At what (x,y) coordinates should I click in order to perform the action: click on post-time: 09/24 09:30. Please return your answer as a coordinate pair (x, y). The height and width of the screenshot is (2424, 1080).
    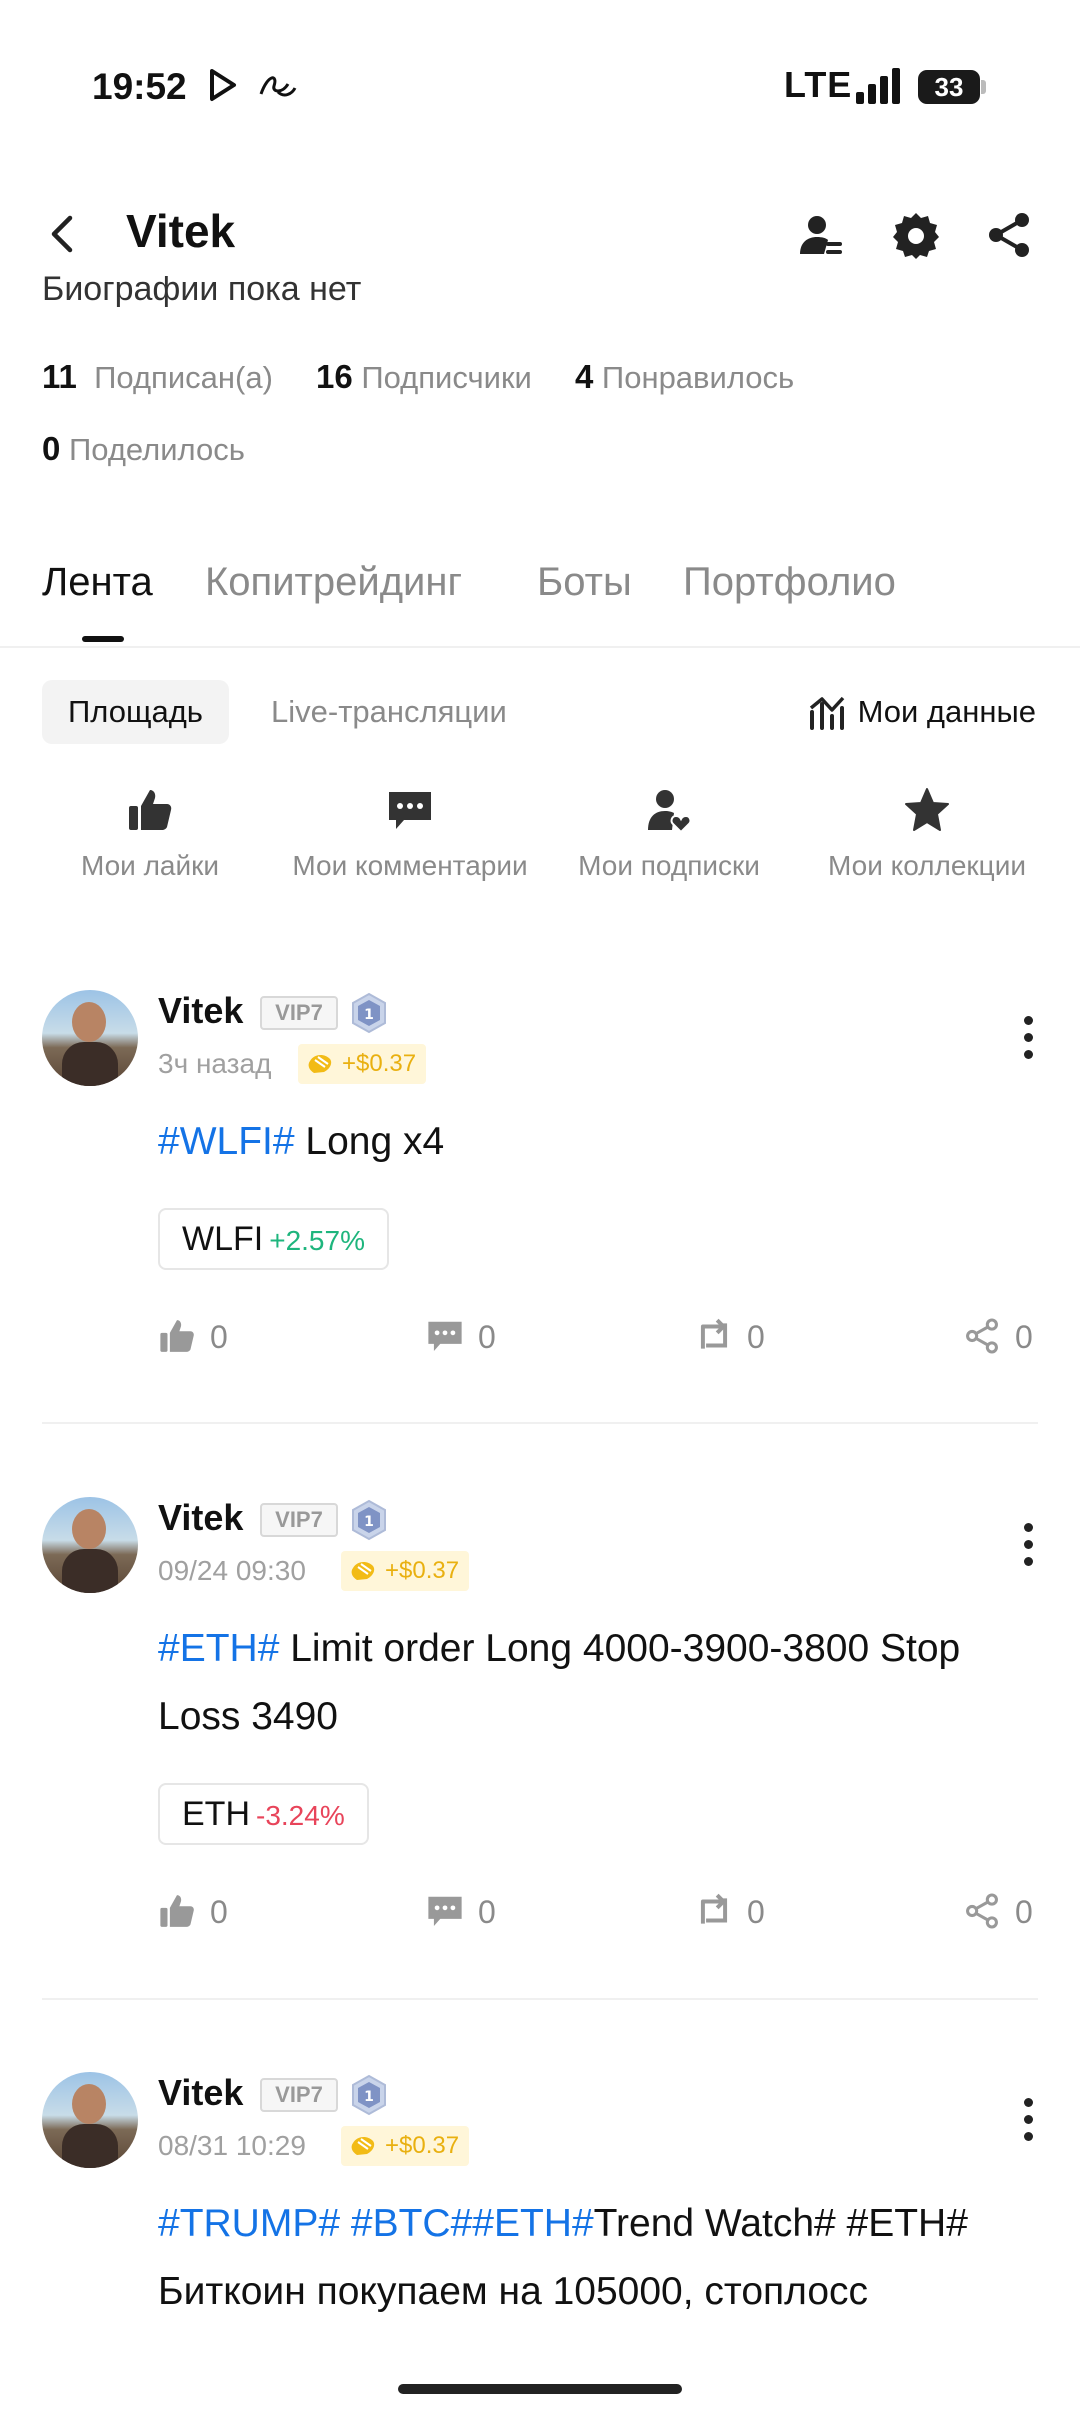
    Looking at the image, I should click on (232, 1570).